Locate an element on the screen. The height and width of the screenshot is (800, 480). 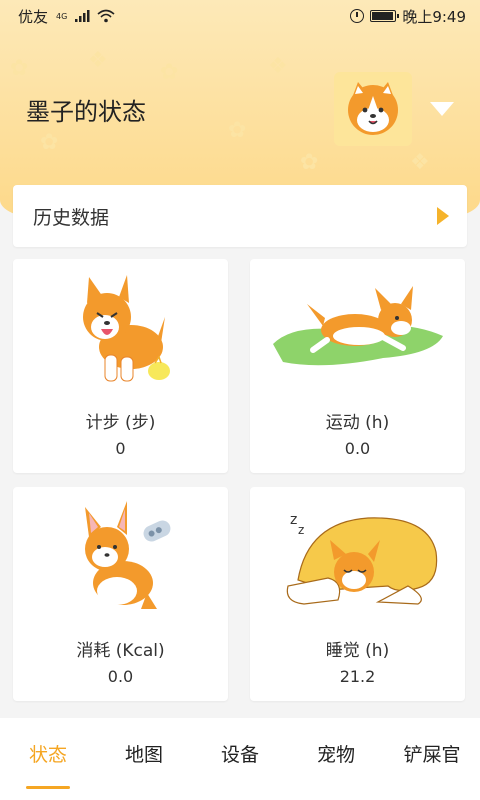
alarm-icon is located at coordinates (357, 16).